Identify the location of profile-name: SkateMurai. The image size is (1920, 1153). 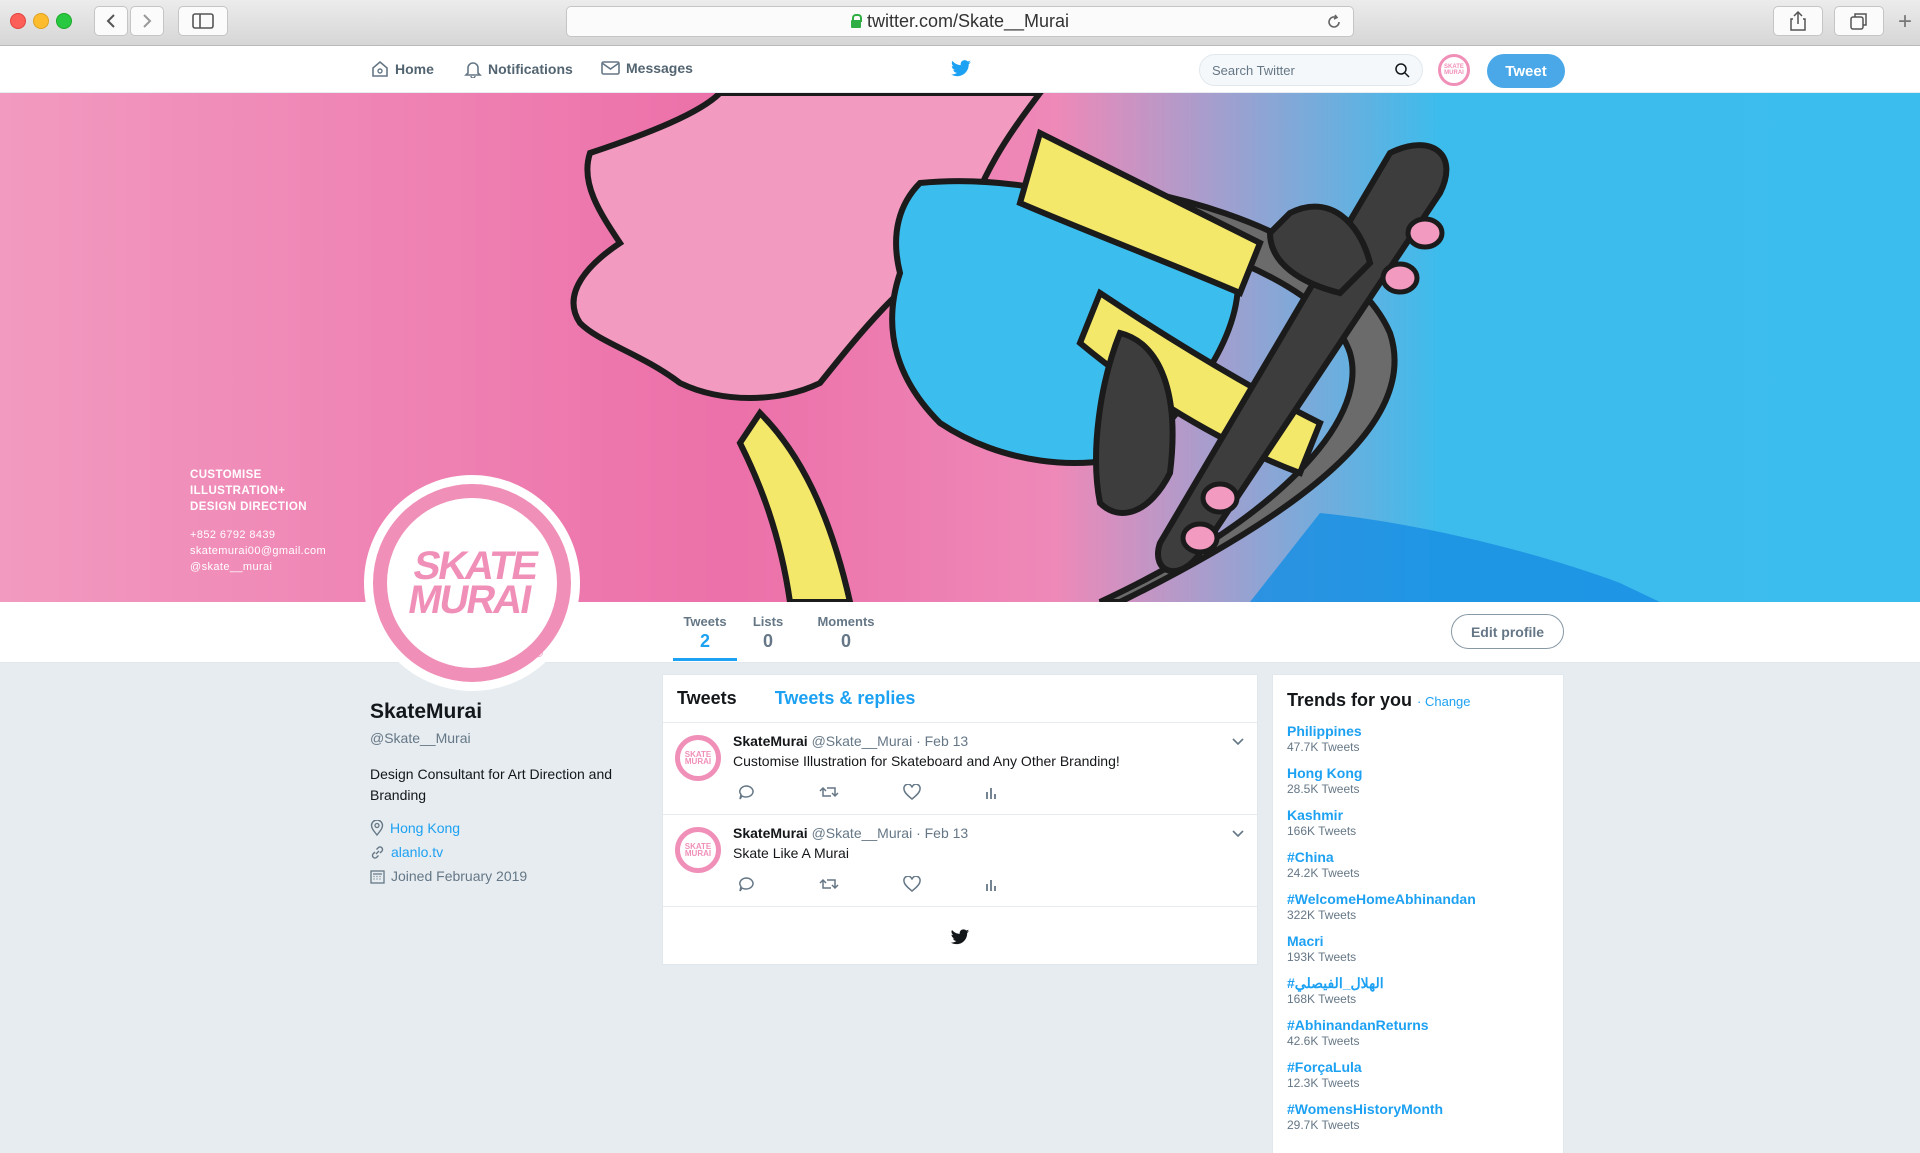
(515, 712).